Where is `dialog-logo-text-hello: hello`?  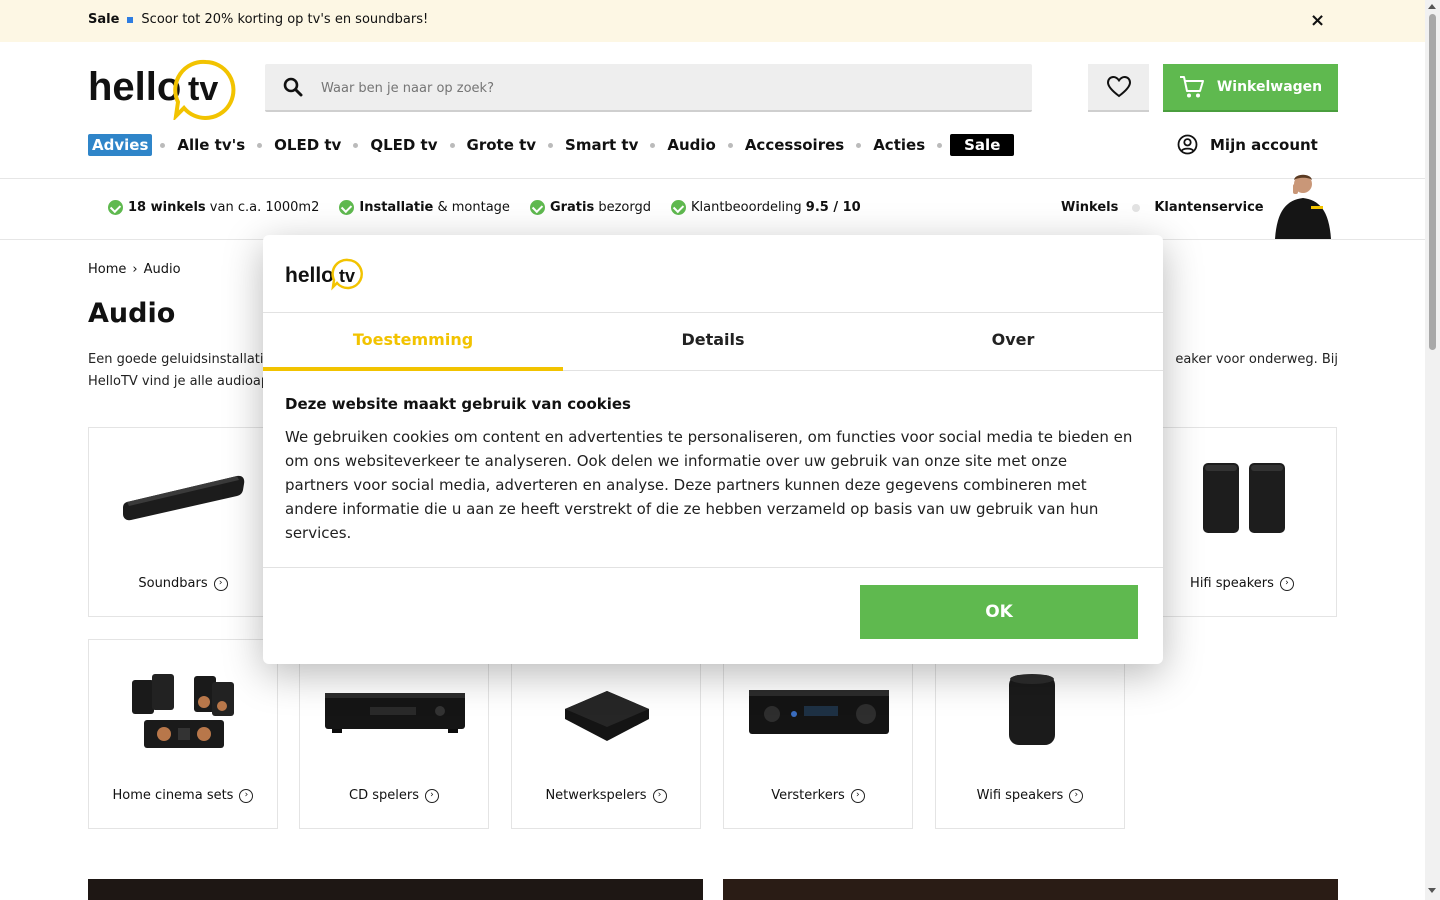 dialog-logo-text-hello: hello is located at coordinates (309, 275).